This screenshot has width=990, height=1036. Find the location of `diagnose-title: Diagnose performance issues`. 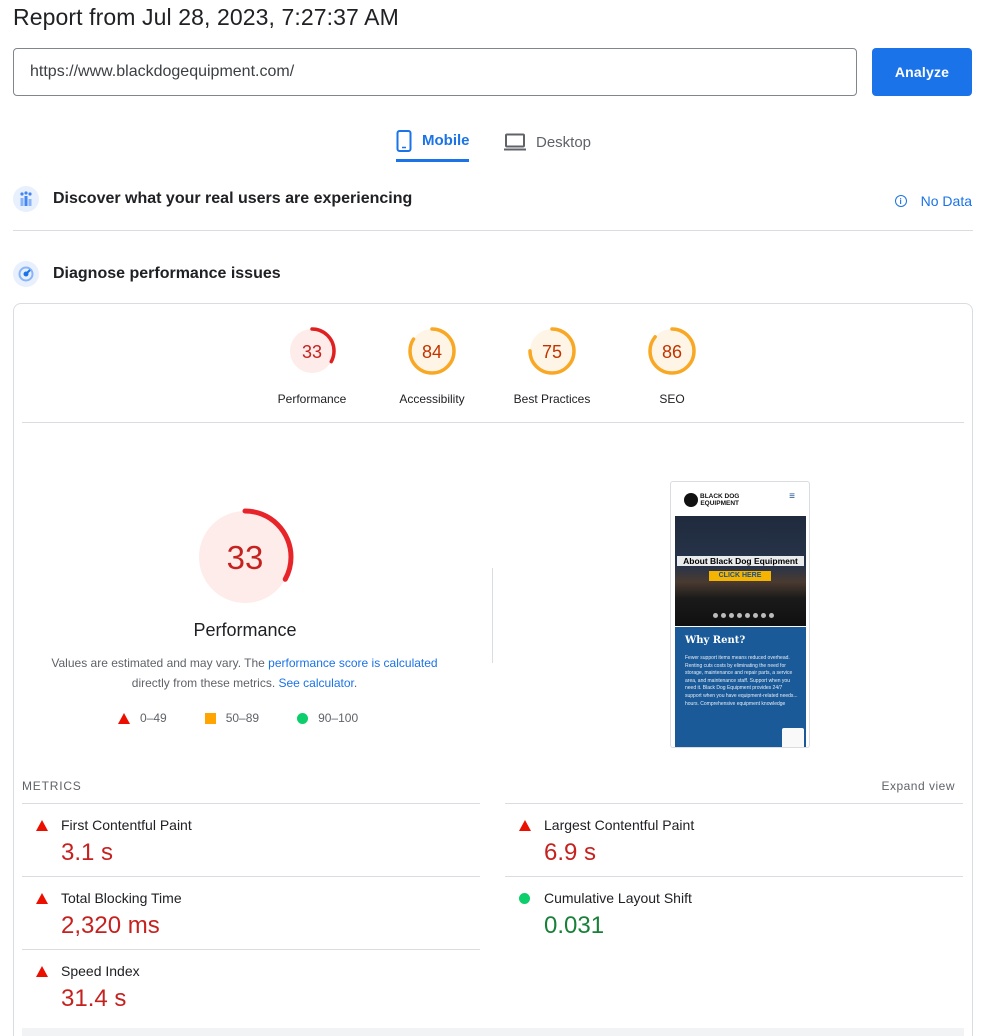

diagnose-title: Diagnose performance issues is located at coordinates (167, 273).